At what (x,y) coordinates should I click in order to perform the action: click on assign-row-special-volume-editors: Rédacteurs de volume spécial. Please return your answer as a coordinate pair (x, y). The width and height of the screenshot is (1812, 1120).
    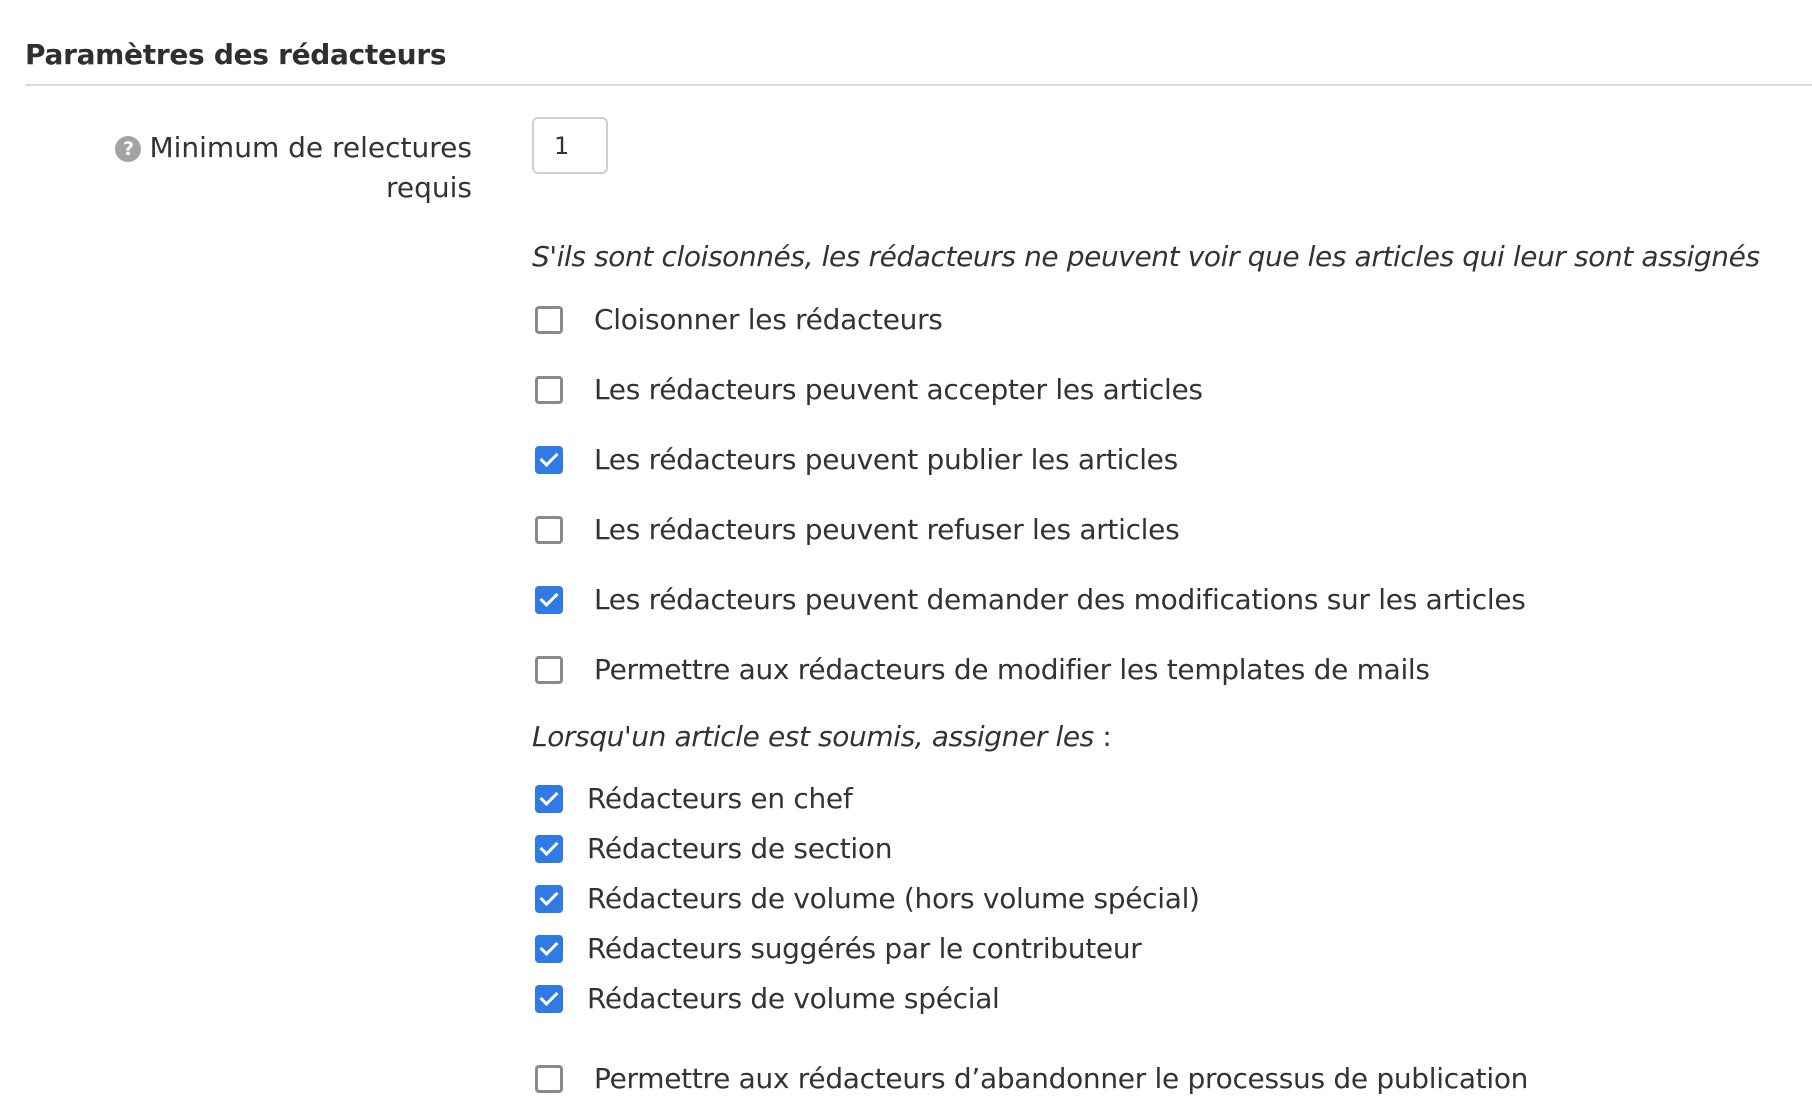
    Looking at the image, I should click on (767, 998).